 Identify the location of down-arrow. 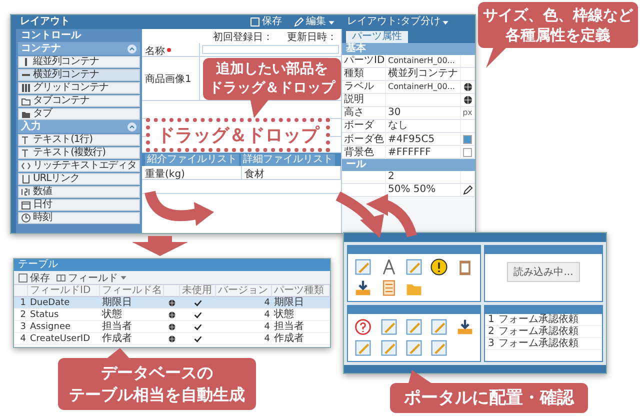
(160, 246).